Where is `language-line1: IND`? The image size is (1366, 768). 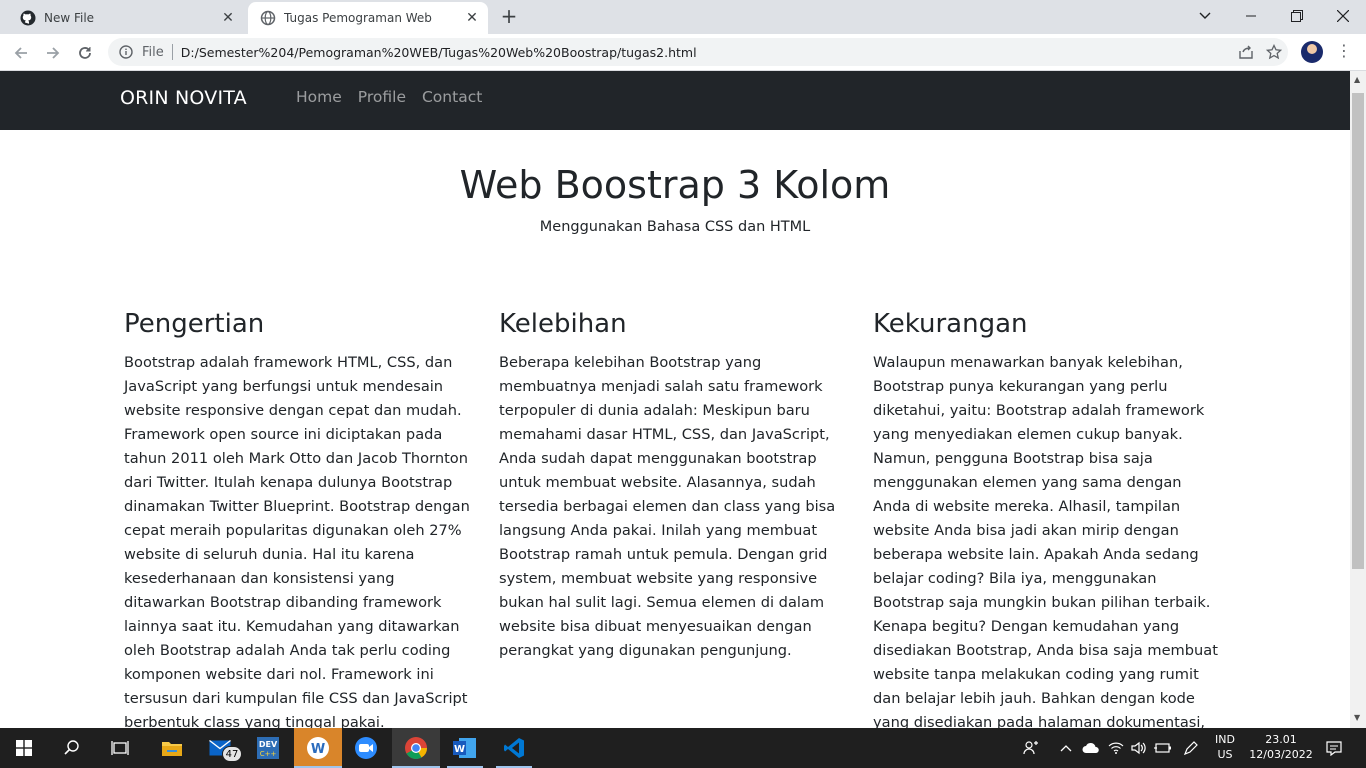 language-line1: IND is located at coordinates (1225, 739).